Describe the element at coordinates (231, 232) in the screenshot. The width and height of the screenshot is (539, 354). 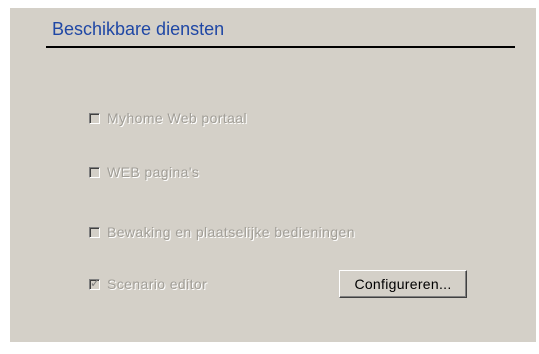
I see `bewaking-label: Bewaking en plaatselijke bedieningen` at that location.